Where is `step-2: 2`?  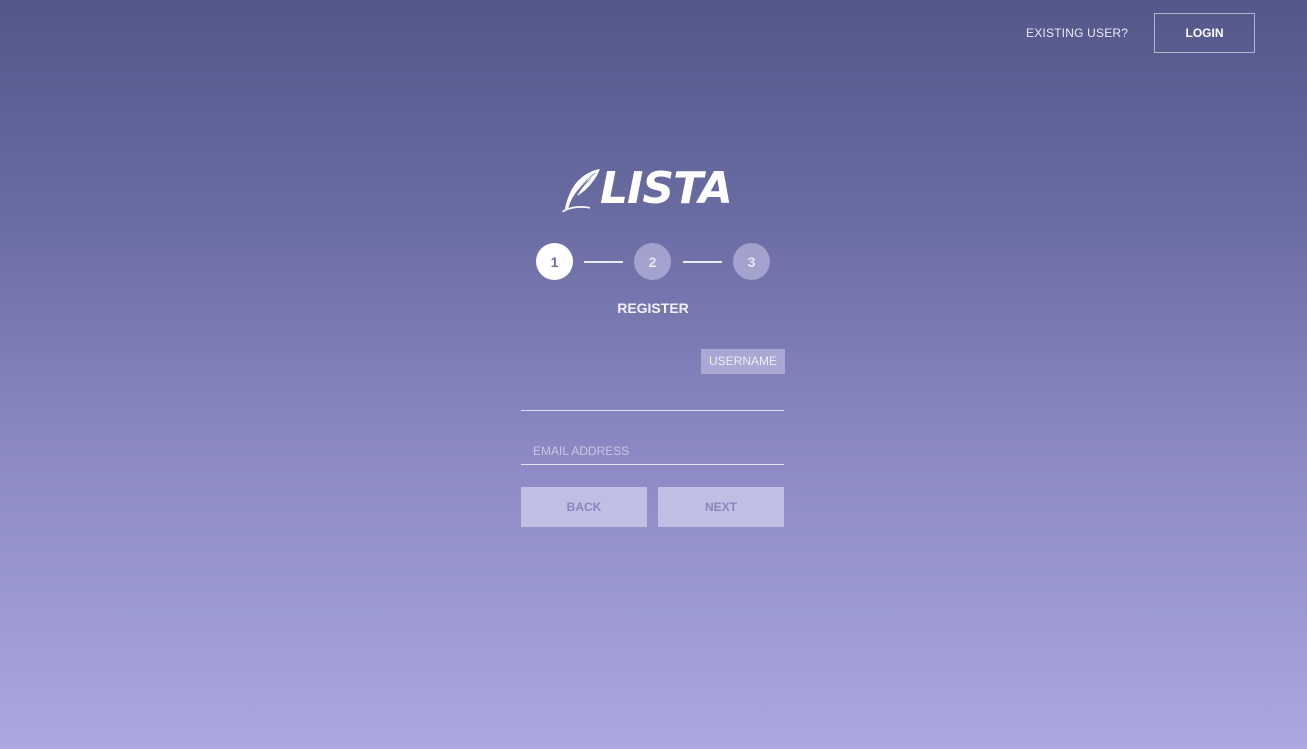 step-2: 2 is located at coordinates (652, 261).